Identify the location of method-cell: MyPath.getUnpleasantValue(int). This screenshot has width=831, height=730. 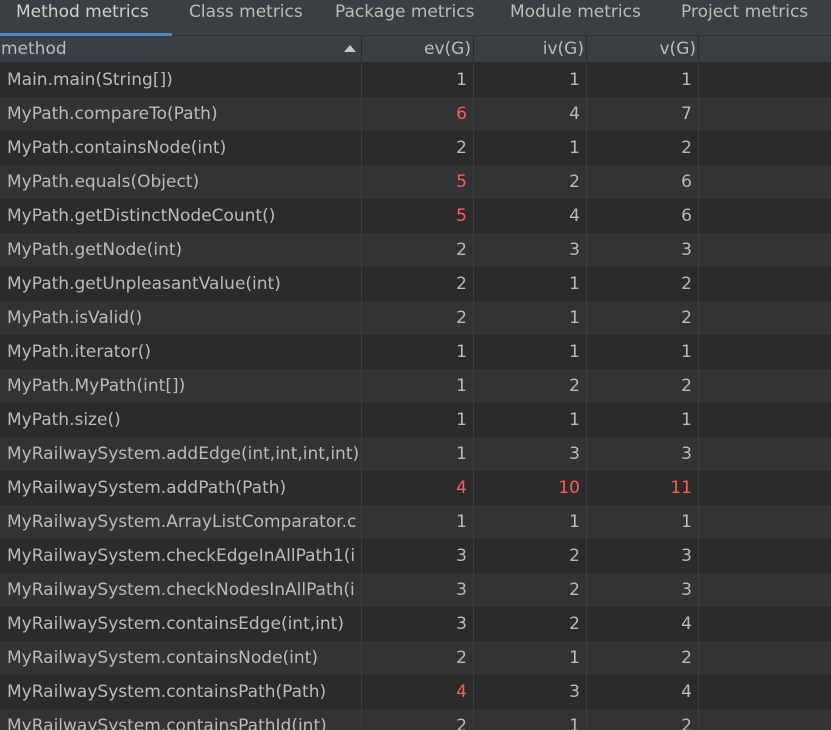
(181, 284).